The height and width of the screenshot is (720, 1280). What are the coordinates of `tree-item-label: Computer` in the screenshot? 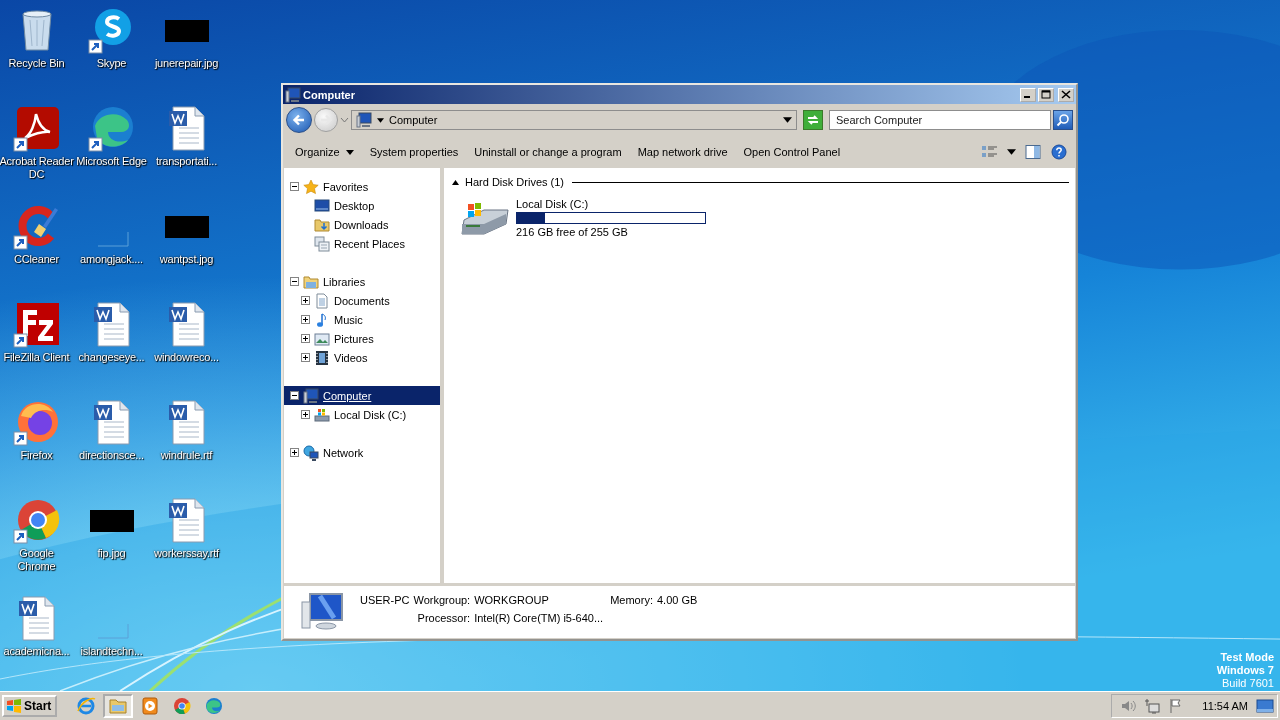 It's located at (347, 395).